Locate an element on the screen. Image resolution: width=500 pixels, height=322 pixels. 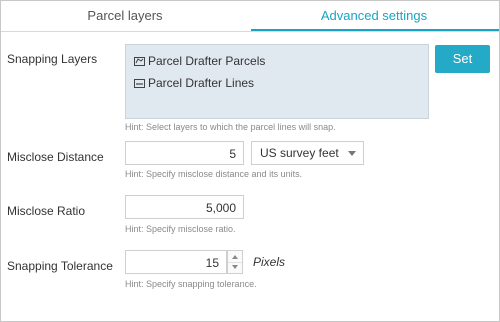
misclose-ratio-input: 5,000 is located at coordinates (184, 207).